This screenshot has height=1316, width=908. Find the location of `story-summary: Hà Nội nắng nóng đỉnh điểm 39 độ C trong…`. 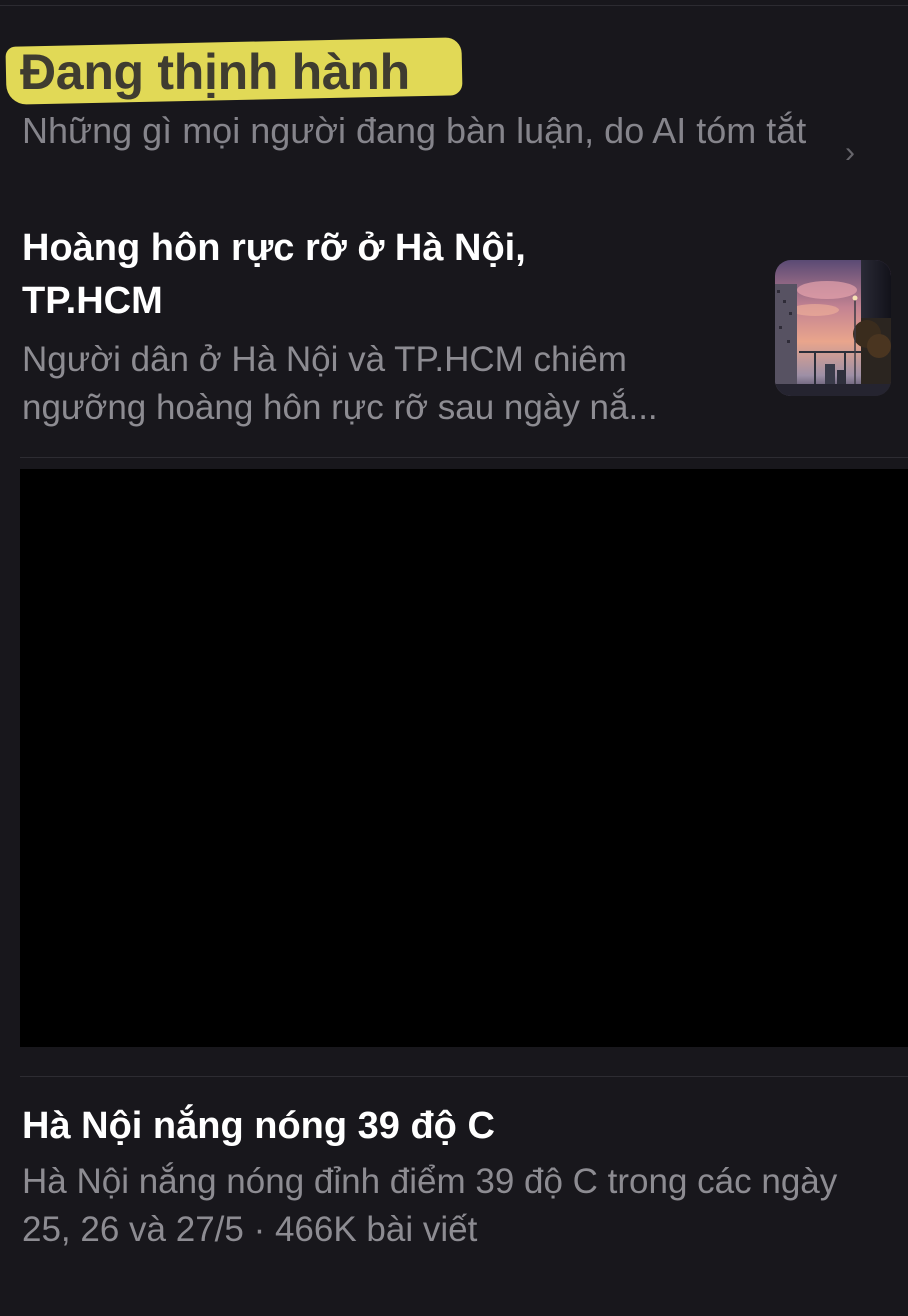

story-summary: Hà Nội nắng nóng đỉnh điểm 39 độ C trong… is located at coordinates (430, 1205).